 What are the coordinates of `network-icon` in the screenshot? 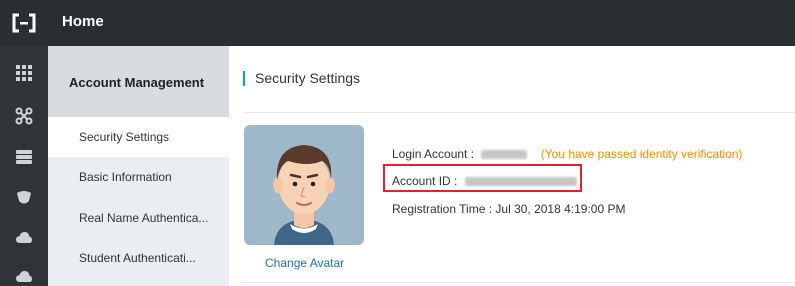 It's located at (24, 116).